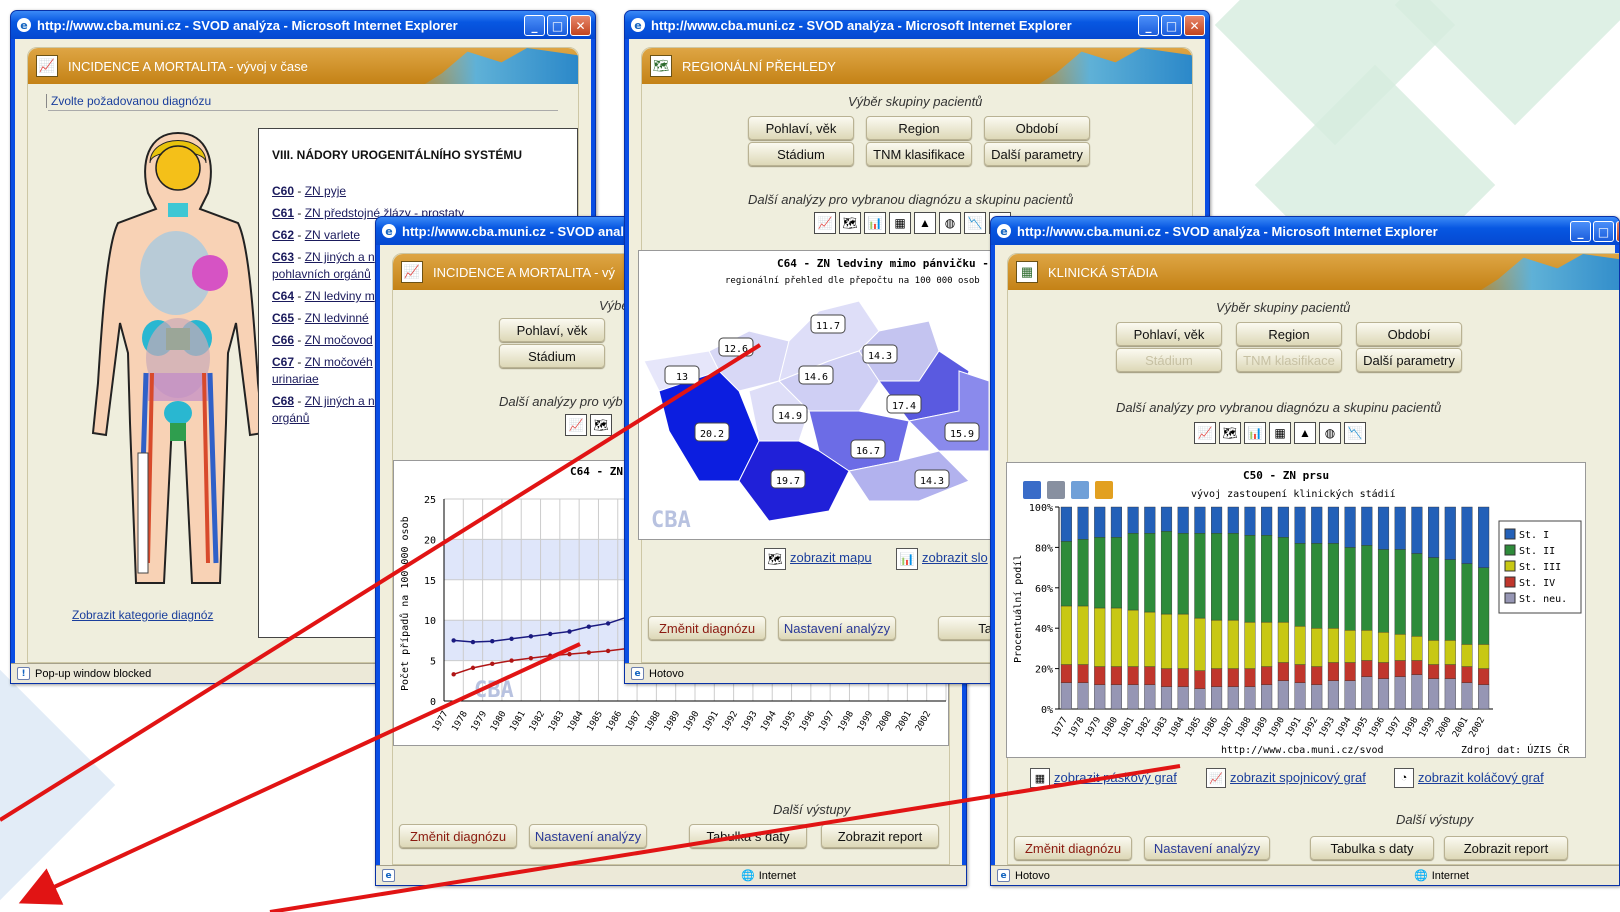  I want to click on chart-title: C50 - ZN prsu, so click(1286, 475).